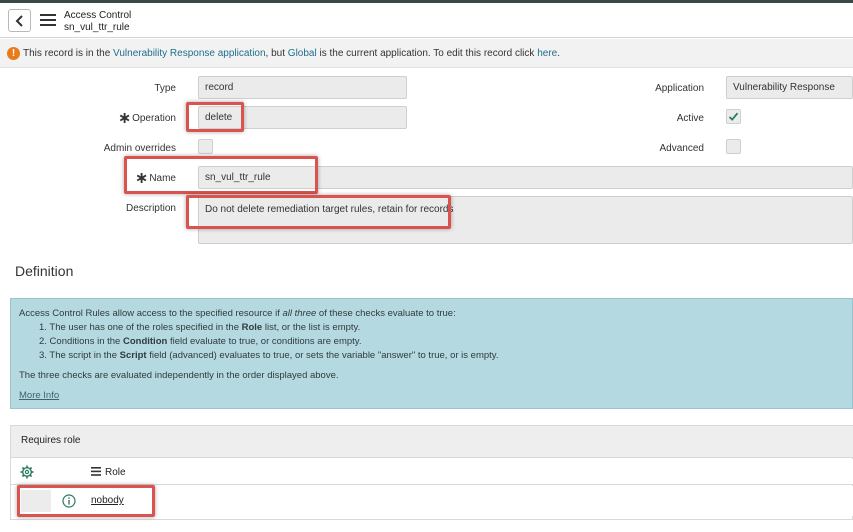 This screenshot has width=853, height=532. I want to click on active-checkbox, so click(733, 116).